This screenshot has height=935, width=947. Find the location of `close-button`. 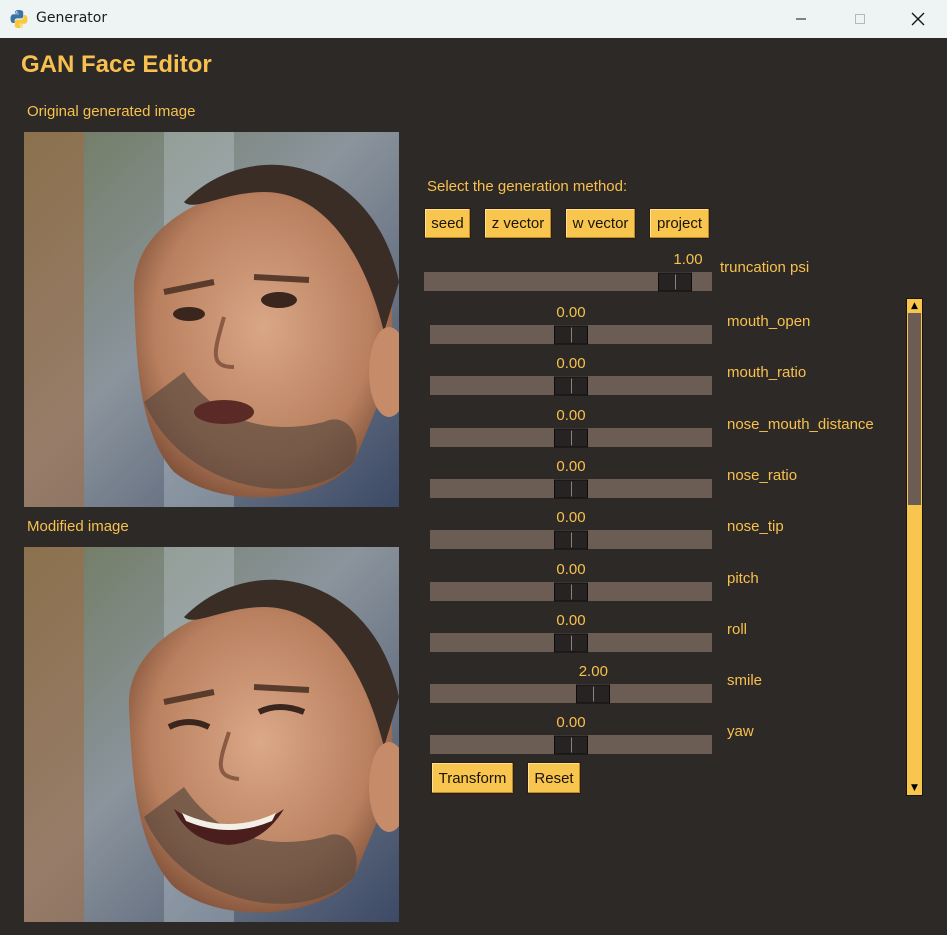

close-button is located at coordinates (918, 19).